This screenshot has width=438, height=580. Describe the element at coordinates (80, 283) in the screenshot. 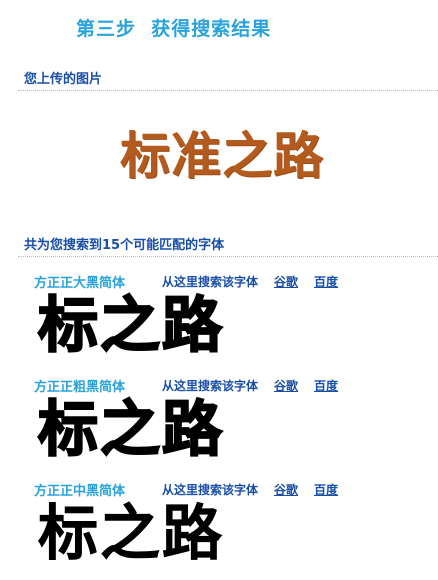

I see `font-name: 方正正大黑简体` at that location.